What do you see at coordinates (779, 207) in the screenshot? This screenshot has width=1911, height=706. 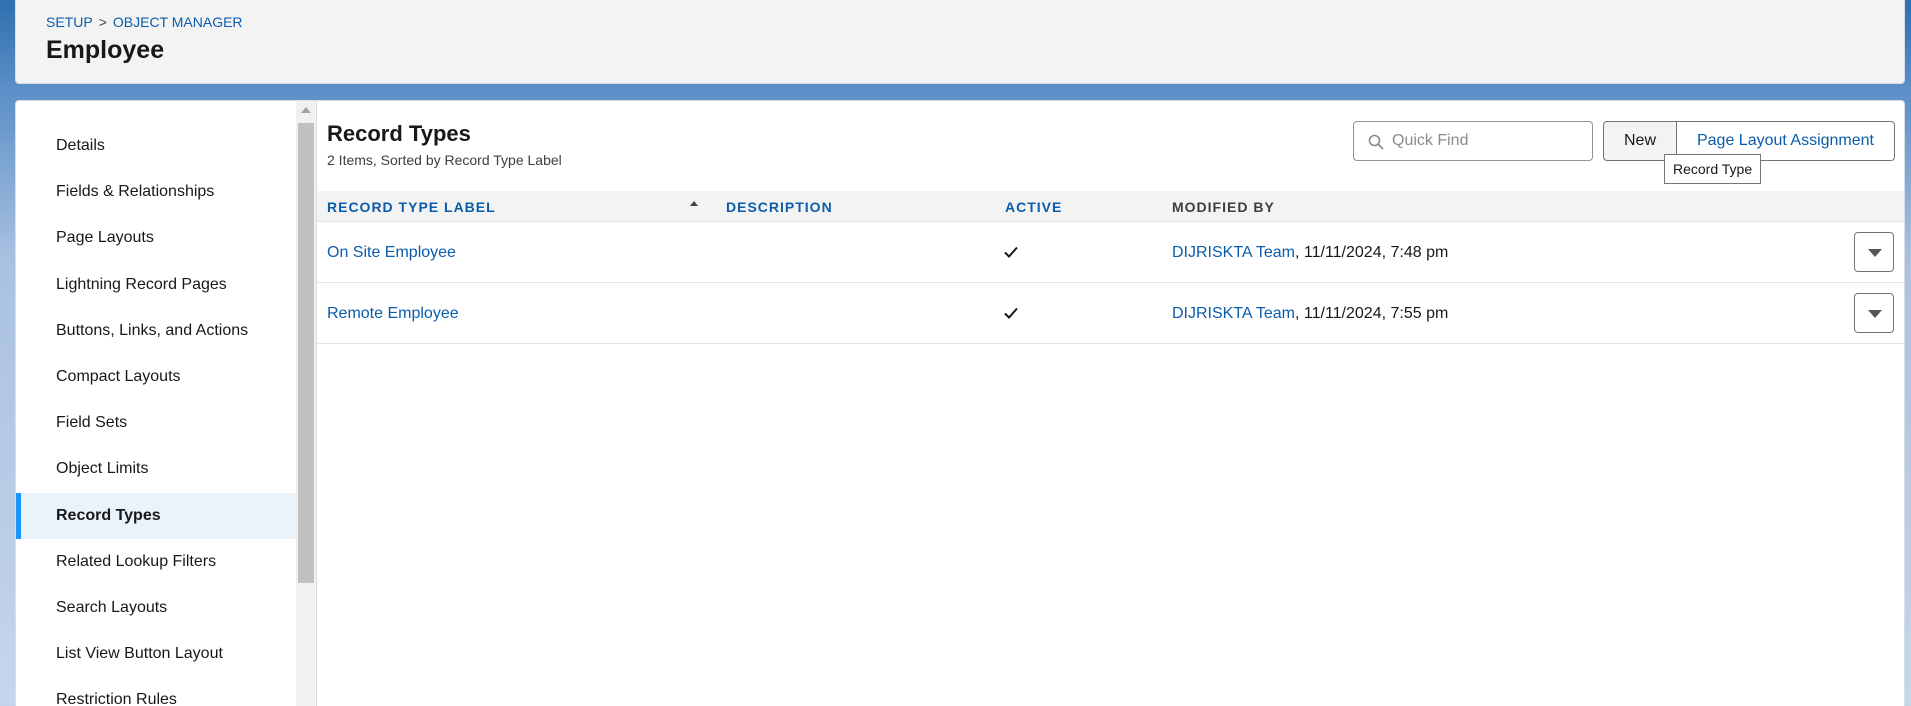 I see `column-header-description: DESCRIPTION` at bounding box center [779, 207].